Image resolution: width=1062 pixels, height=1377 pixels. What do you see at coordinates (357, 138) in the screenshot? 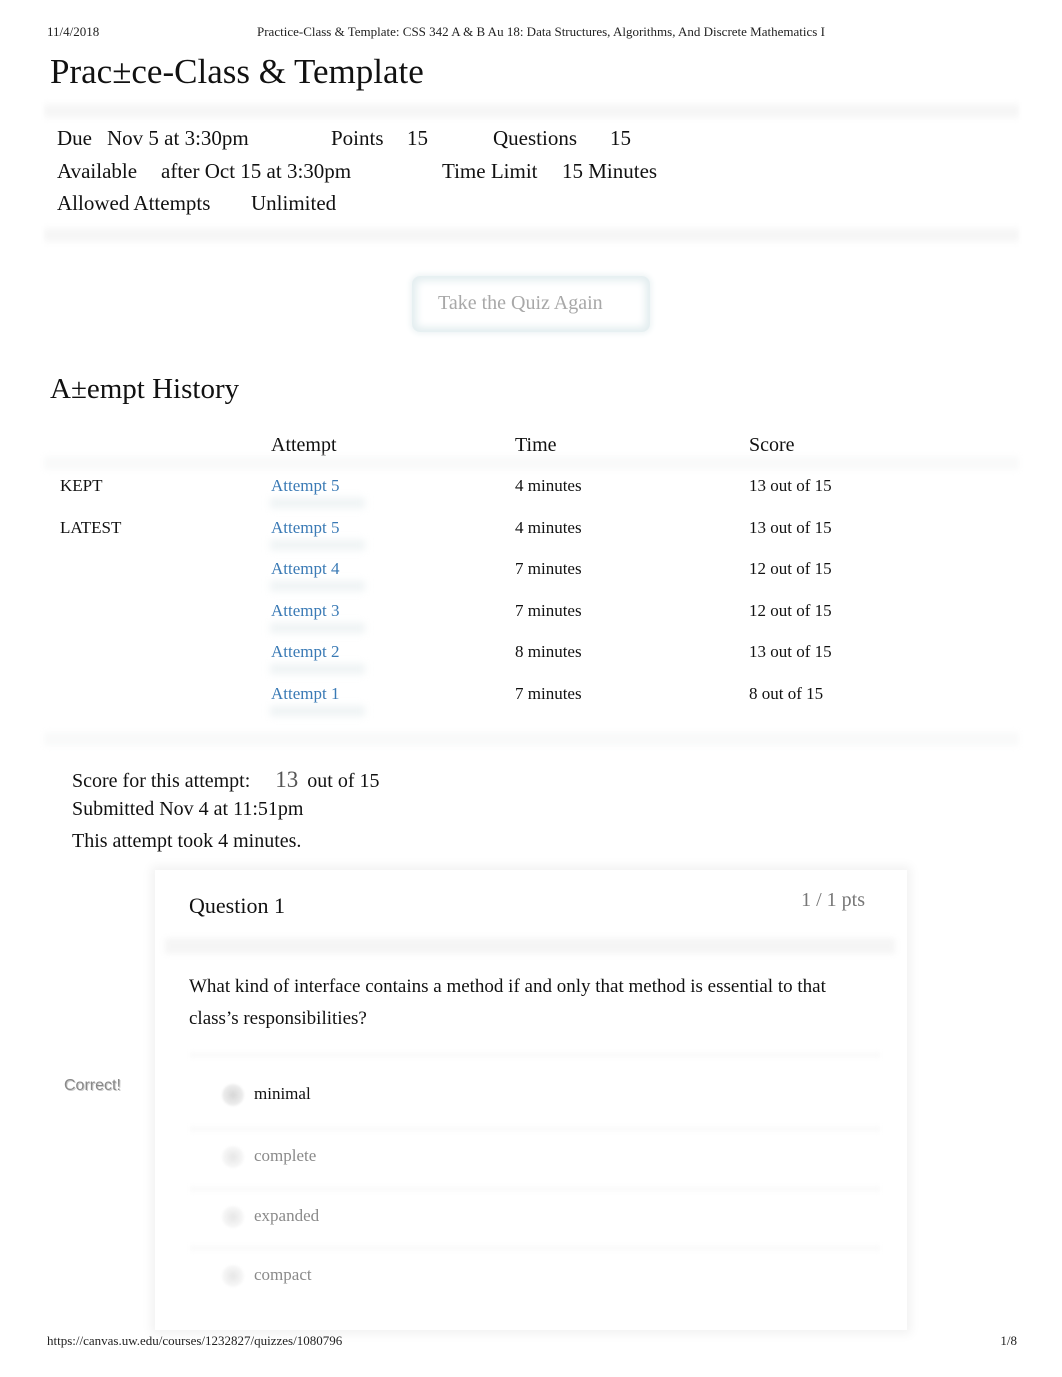
I see `points-label: Points` at bounding box center [357, 138].